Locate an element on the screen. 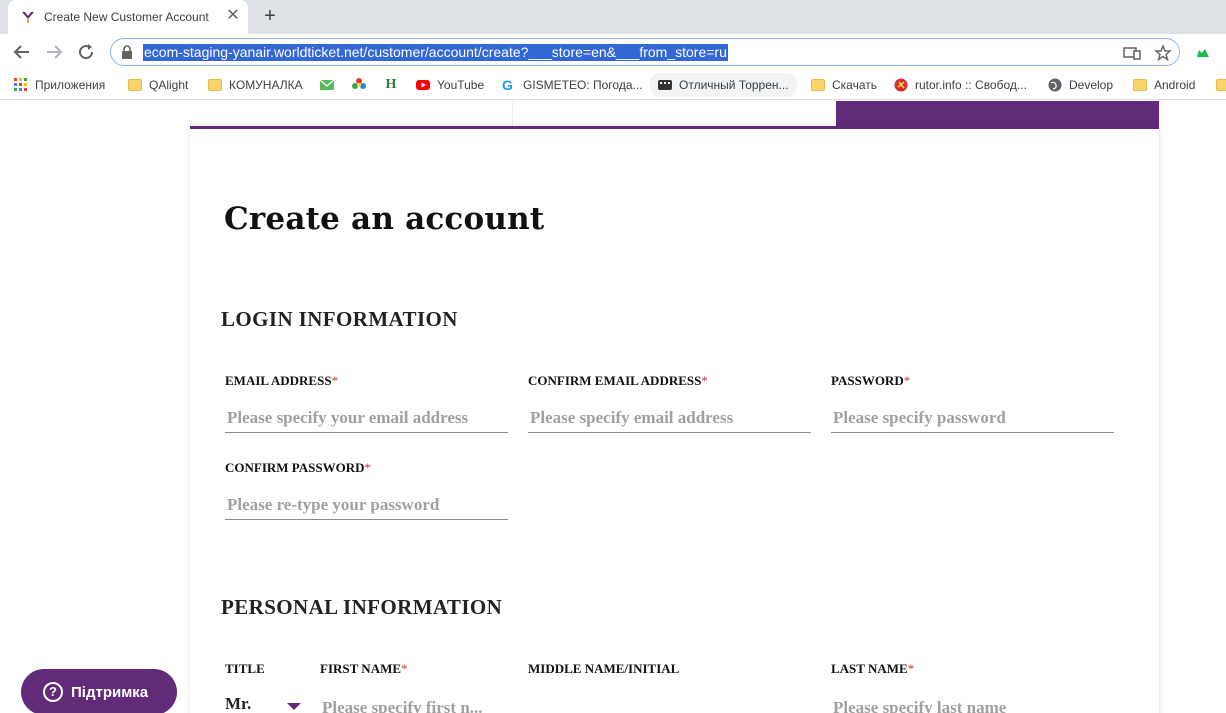  password-field: PASSWORD* is located at coordinates (972, 403).